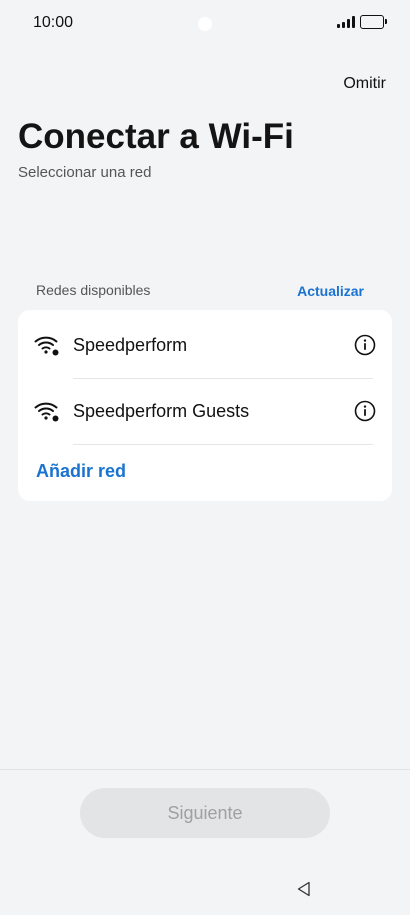 This screenshot has width=410, height=915. What do you see at coordinates (330, 291) in the screenshot?
I see `refresh-button: Actualizar` at bounding box center [330, 291].